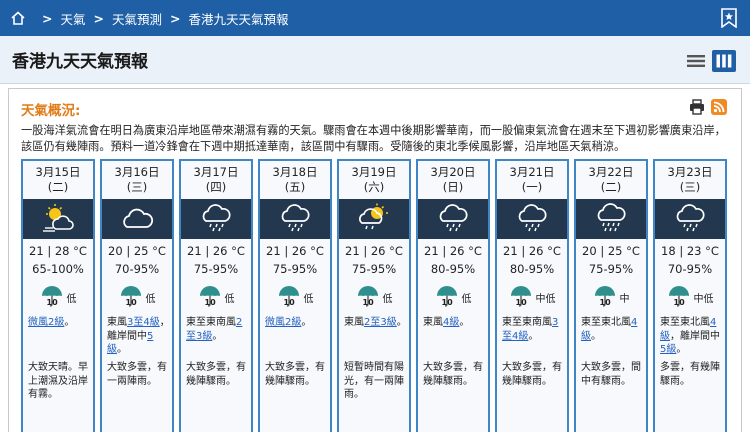 The width and height of the screenshot is (750, 432). What do you see at coordinates (719, 107) in the screenshot?
I see `rss-icon` at bounding box center [719, 107].